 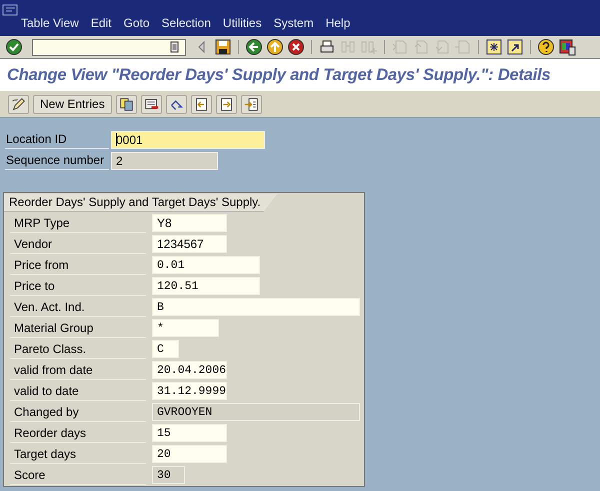 What do you see at coordinates (206, 286) in the screenshot?
I see `input-field: 120.51` at bounding box center [206, 286].